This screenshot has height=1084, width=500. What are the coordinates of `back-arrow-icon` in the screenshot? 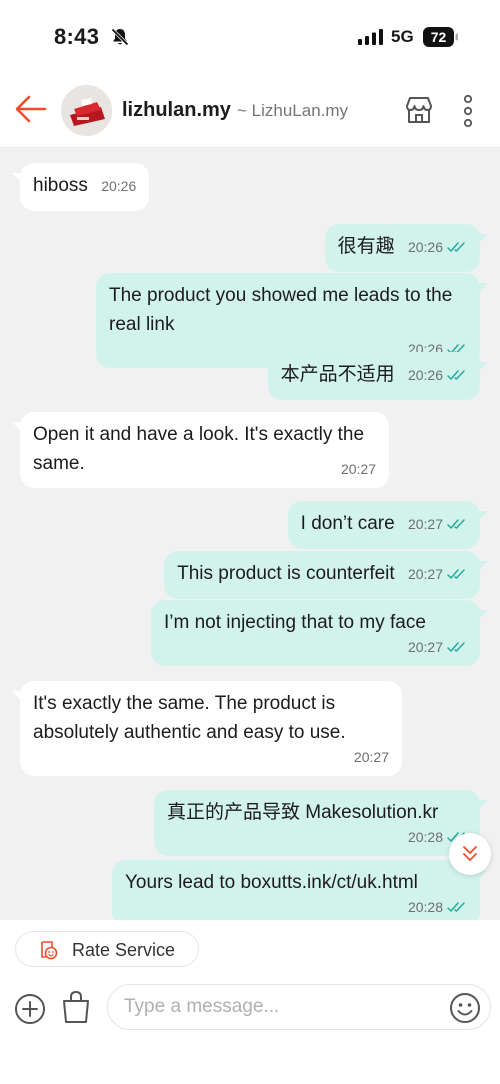 It's located at (31, 109).